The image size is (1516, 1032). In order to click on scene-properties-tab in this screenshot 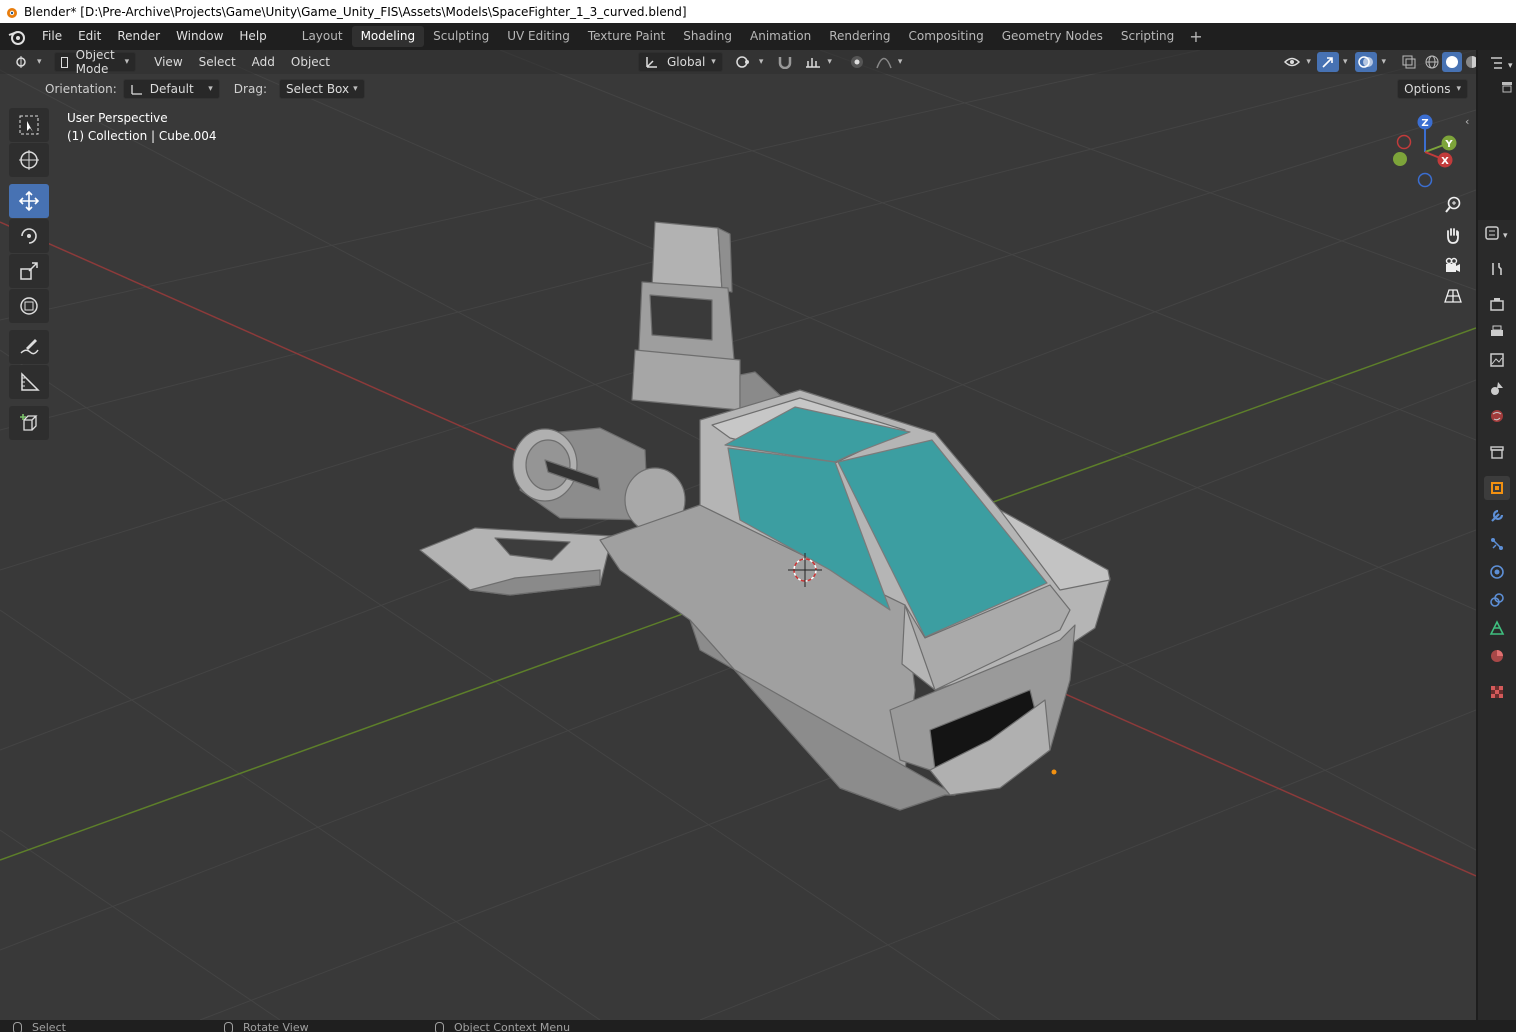, I will do `click(1497, 388)`.